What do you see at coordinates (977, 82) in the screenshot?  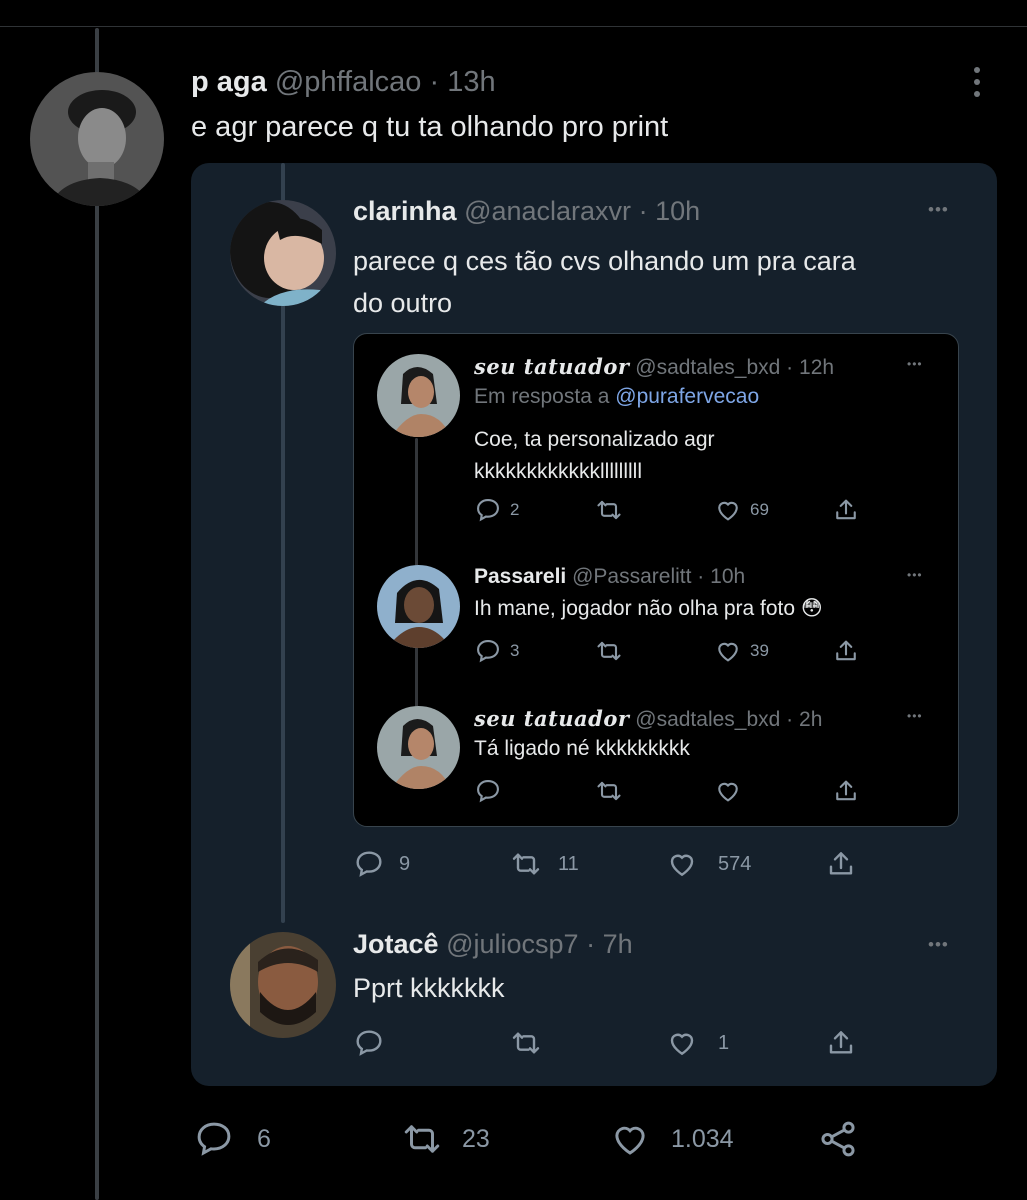 I see `more-vertical-icon` at bounding box center [977, 82].